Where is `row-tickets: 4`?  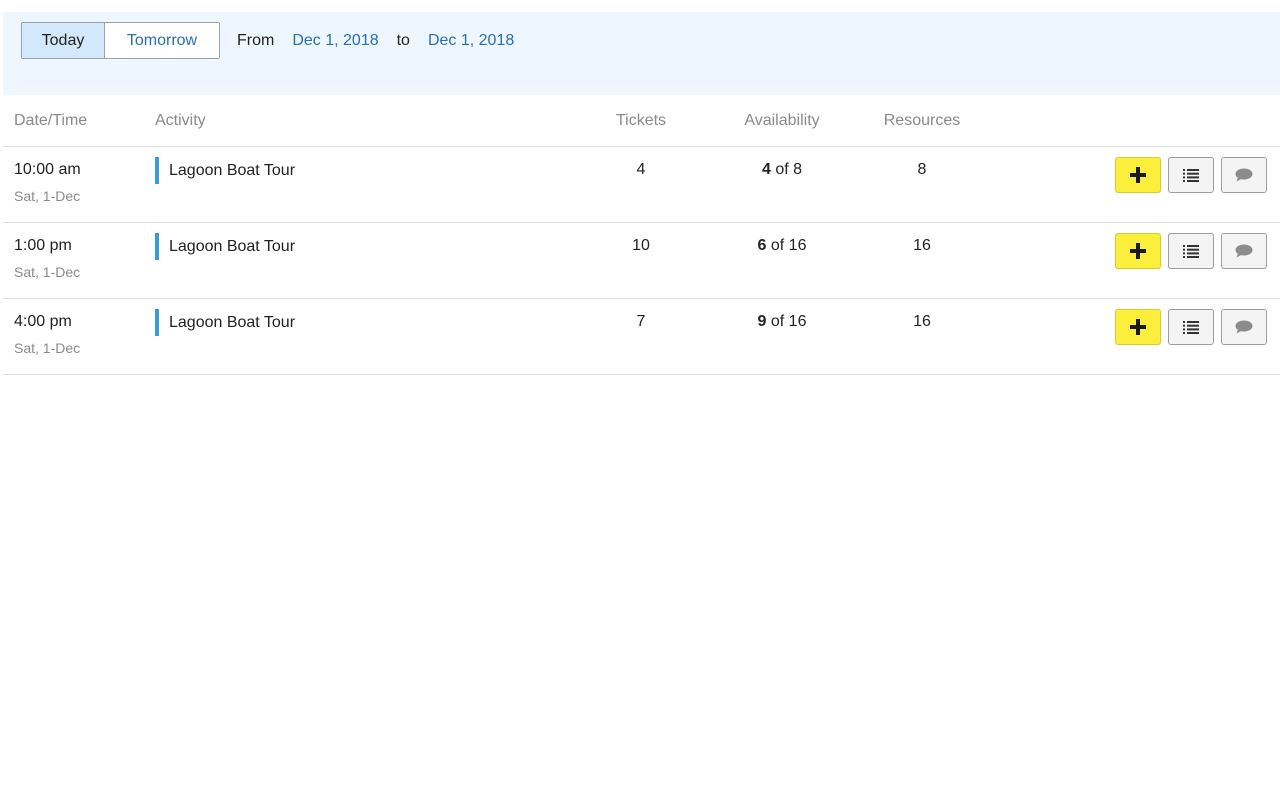 row-tickets: 4 is located at coordinates (641, 169).